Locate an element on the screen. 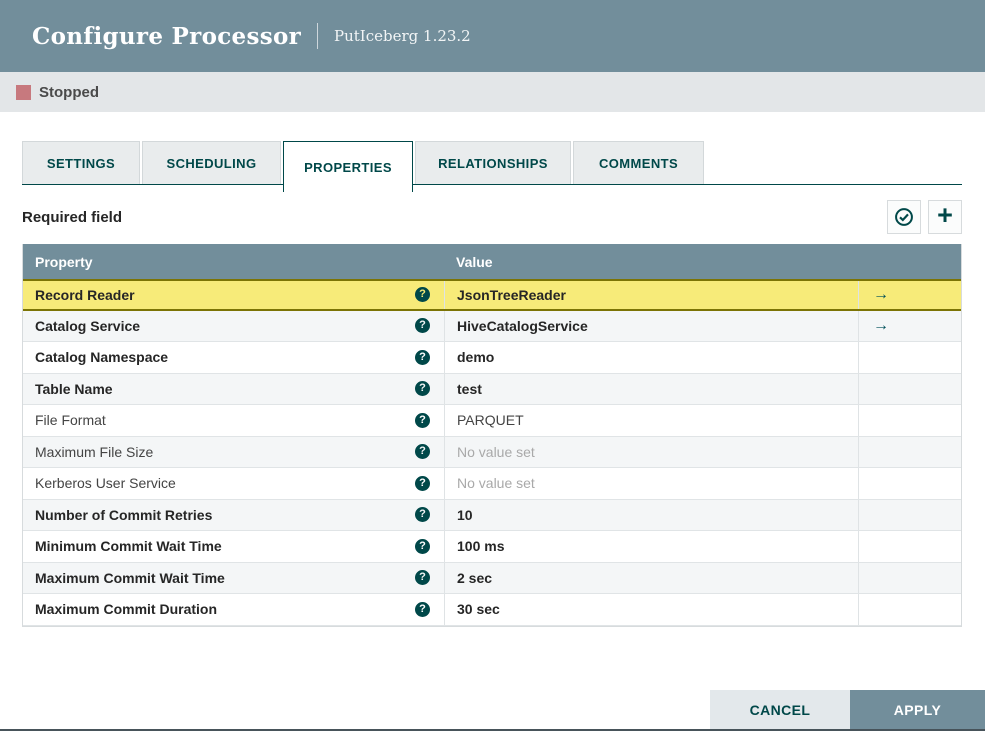  dialog-footer: CANCEL APPLY is located at coordinates (847, 709).